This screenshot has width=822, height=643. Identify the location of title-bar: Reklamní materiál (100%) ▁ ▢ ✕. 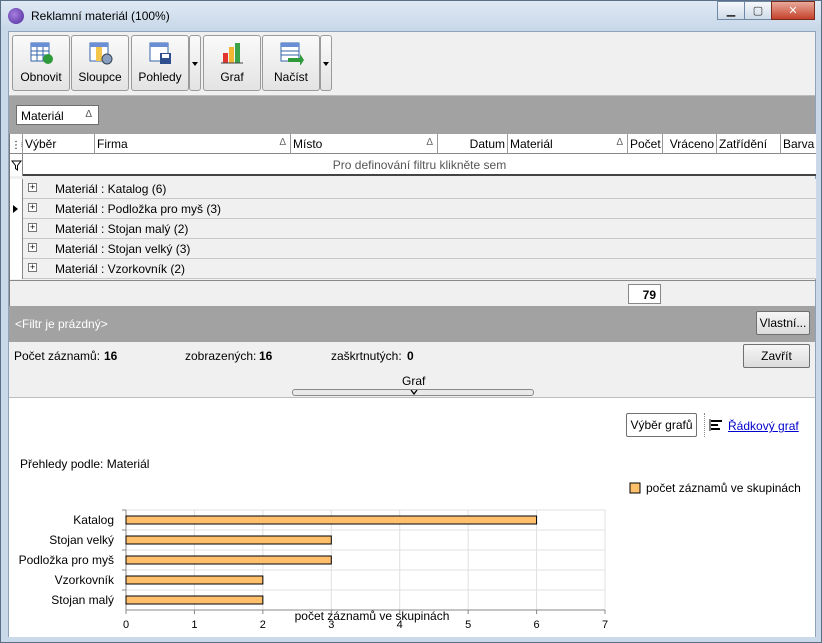
(411, 16).